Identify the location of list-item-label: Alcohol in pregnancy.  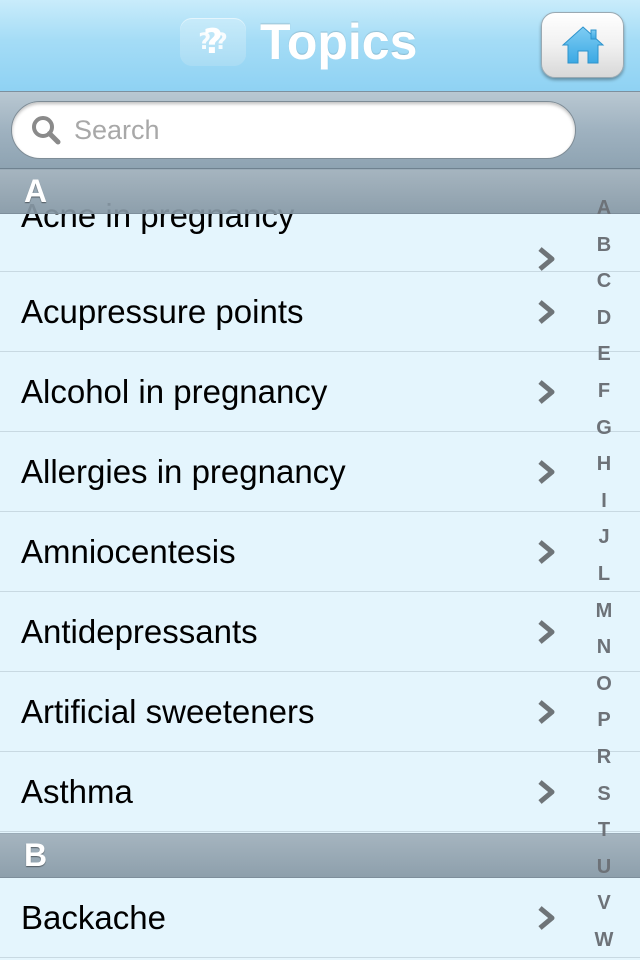
(174, 391).